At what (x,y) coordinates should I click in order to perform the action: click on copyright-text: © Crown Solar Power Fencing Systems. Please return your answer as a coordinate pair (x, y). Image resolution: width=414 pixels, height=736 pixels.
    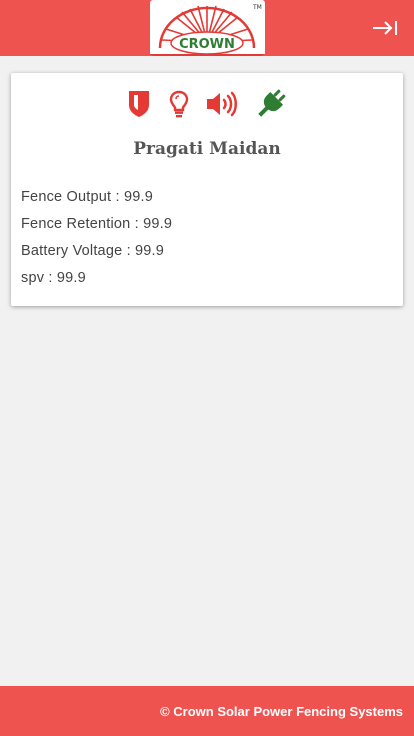
    Looking at the image, I should click on (281, 711).